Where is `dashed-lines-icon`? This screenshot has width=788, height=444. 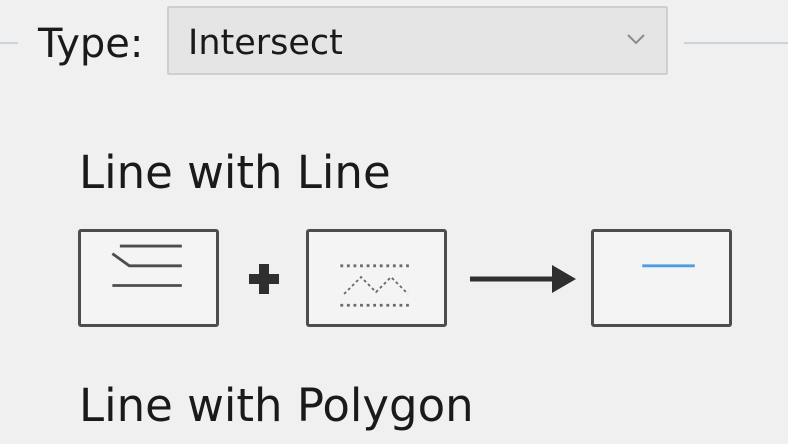
dashed-lines-icon is located at coordinates (375, 285).